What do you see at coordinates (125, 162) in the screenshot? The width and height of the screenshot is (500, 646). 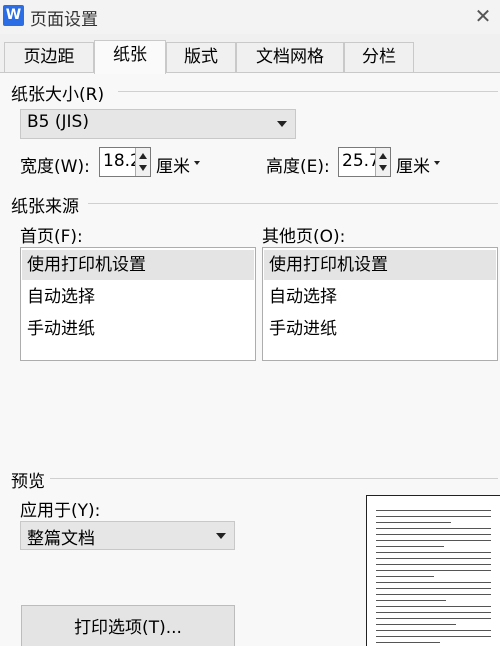 I see `width-stepper: 18.2` at bounding box center [125, 162].